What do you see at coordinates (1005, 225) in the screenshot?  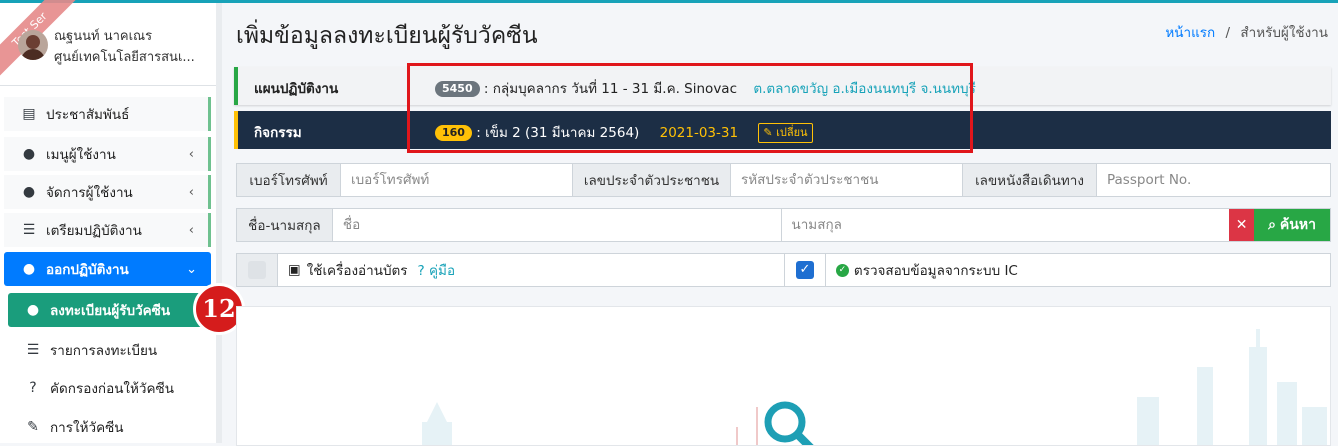 I see `last-name-input` at bounding box center [1005, 225].